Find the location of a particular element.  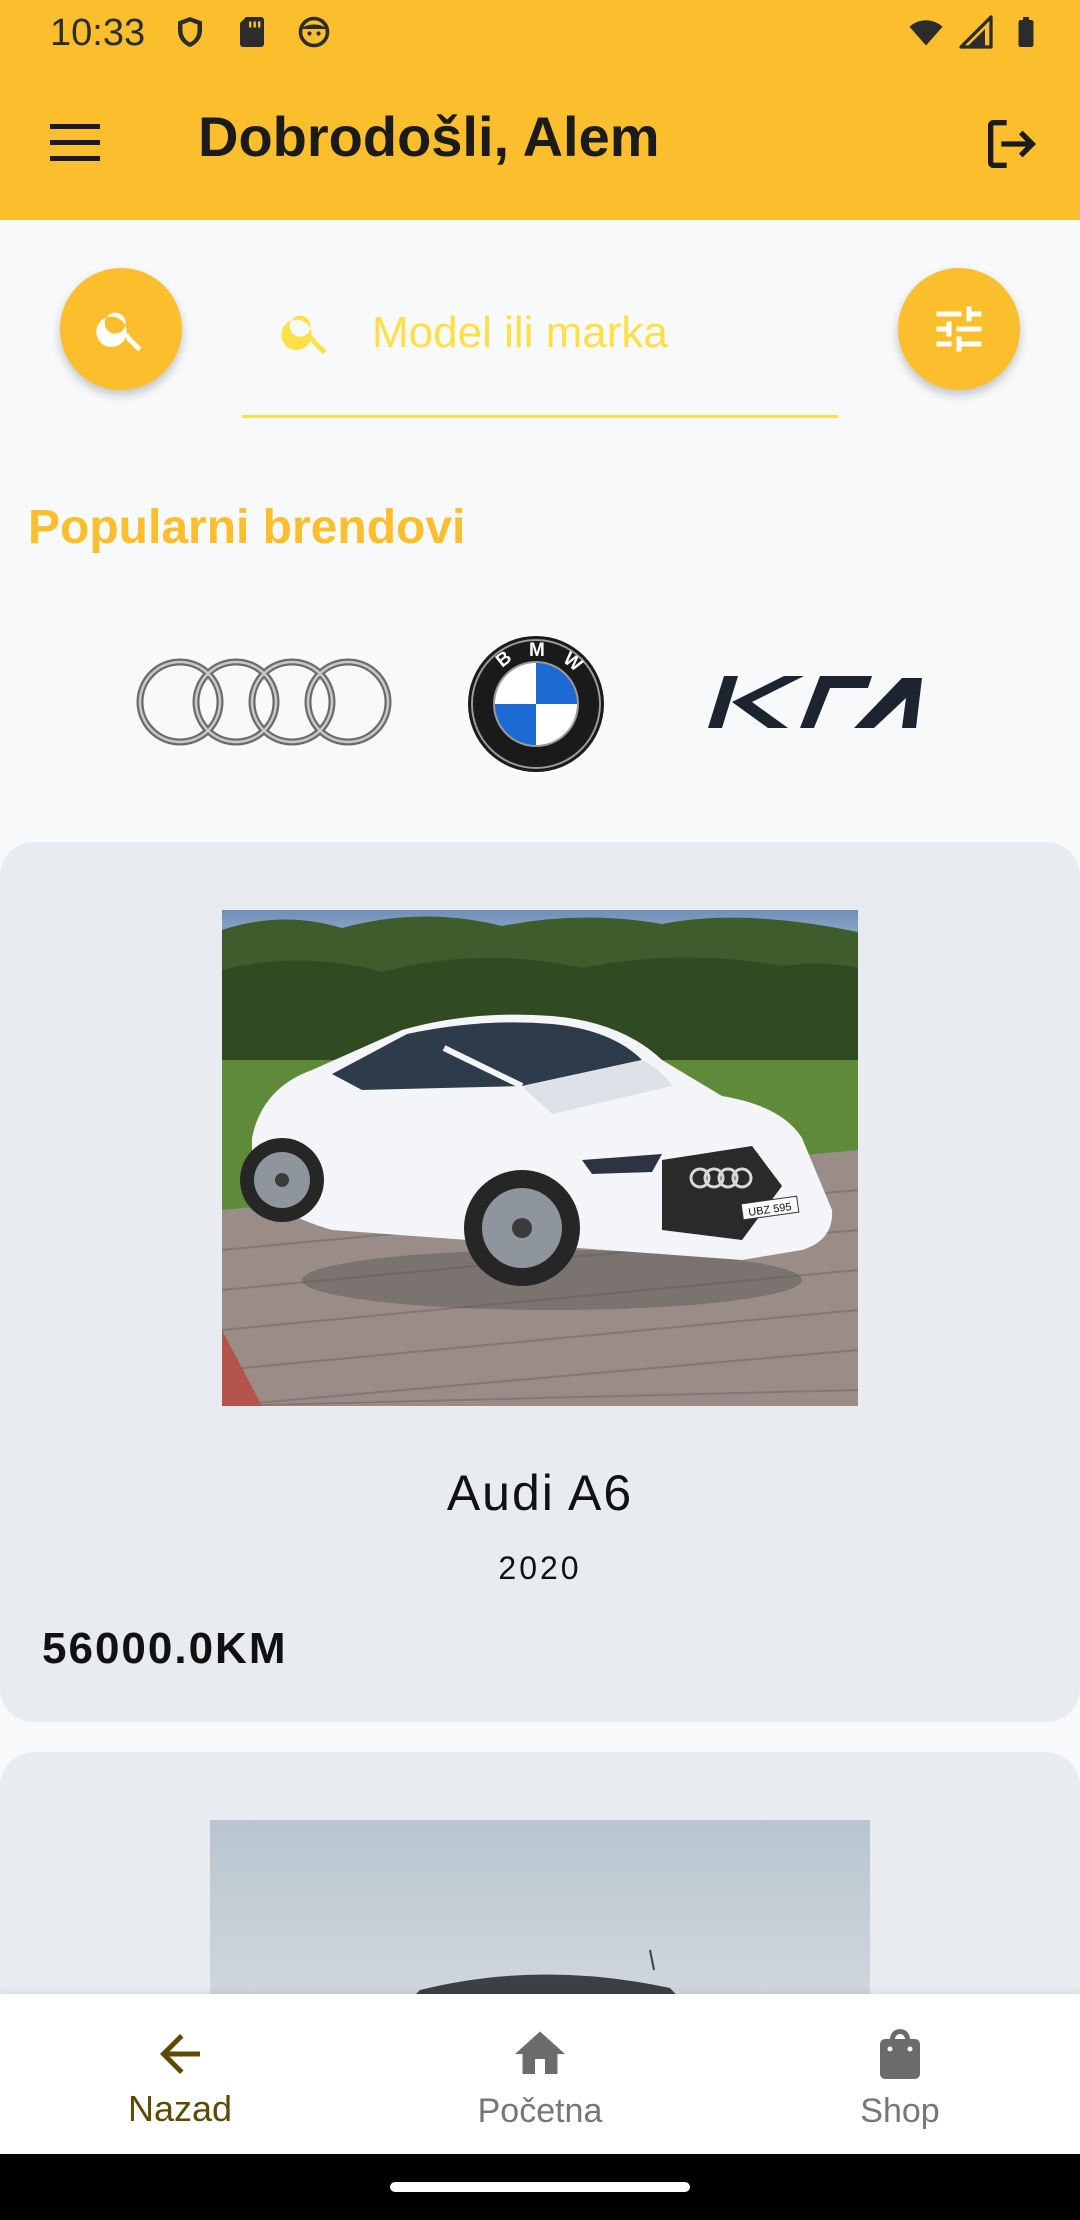

wifi-icon is located at coordinates (926, 33).